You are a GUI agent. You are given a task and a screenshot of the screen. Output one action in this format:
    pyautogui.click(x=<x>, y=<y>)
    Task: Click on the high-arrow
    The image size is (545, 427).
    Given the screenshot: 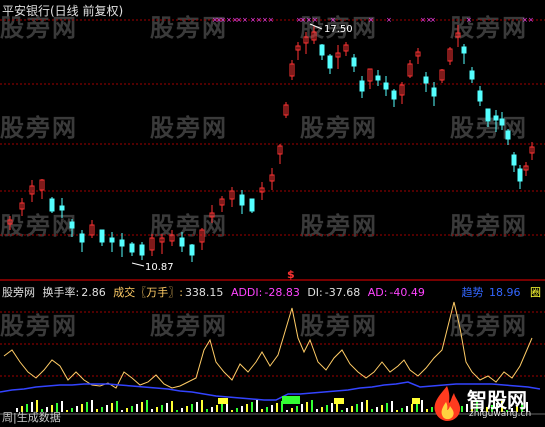 What is the action you would take?
    pyautogui.click(x=316, y=26)
    